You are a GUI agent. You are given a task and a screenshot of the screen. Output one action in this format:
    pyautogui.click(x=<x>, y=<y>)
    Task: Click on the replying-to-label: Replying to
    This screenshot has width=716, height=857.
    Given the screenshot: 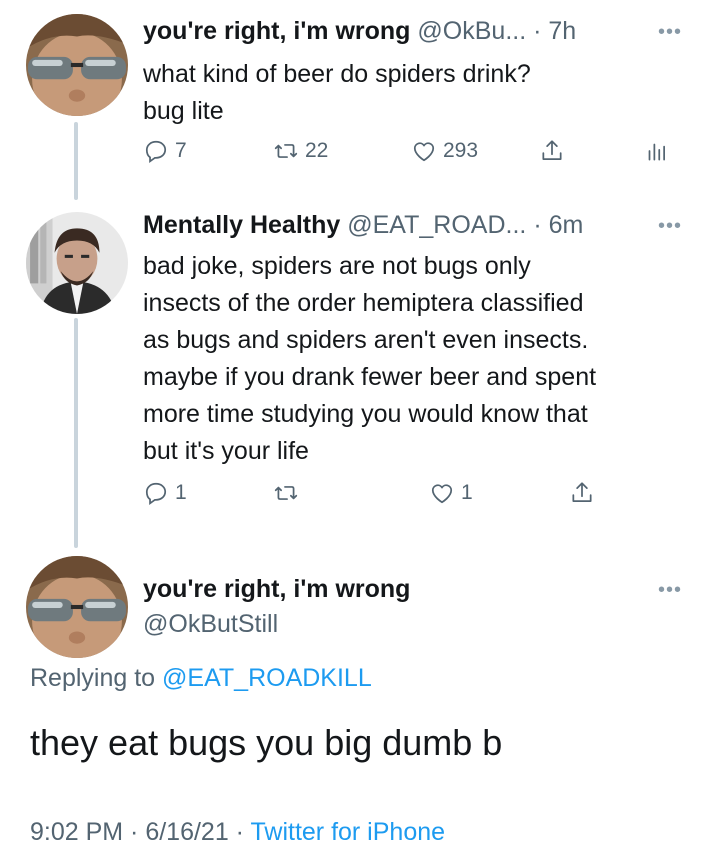 What is the action you would take?
    pyautogui.click(x=96, y=678)
    